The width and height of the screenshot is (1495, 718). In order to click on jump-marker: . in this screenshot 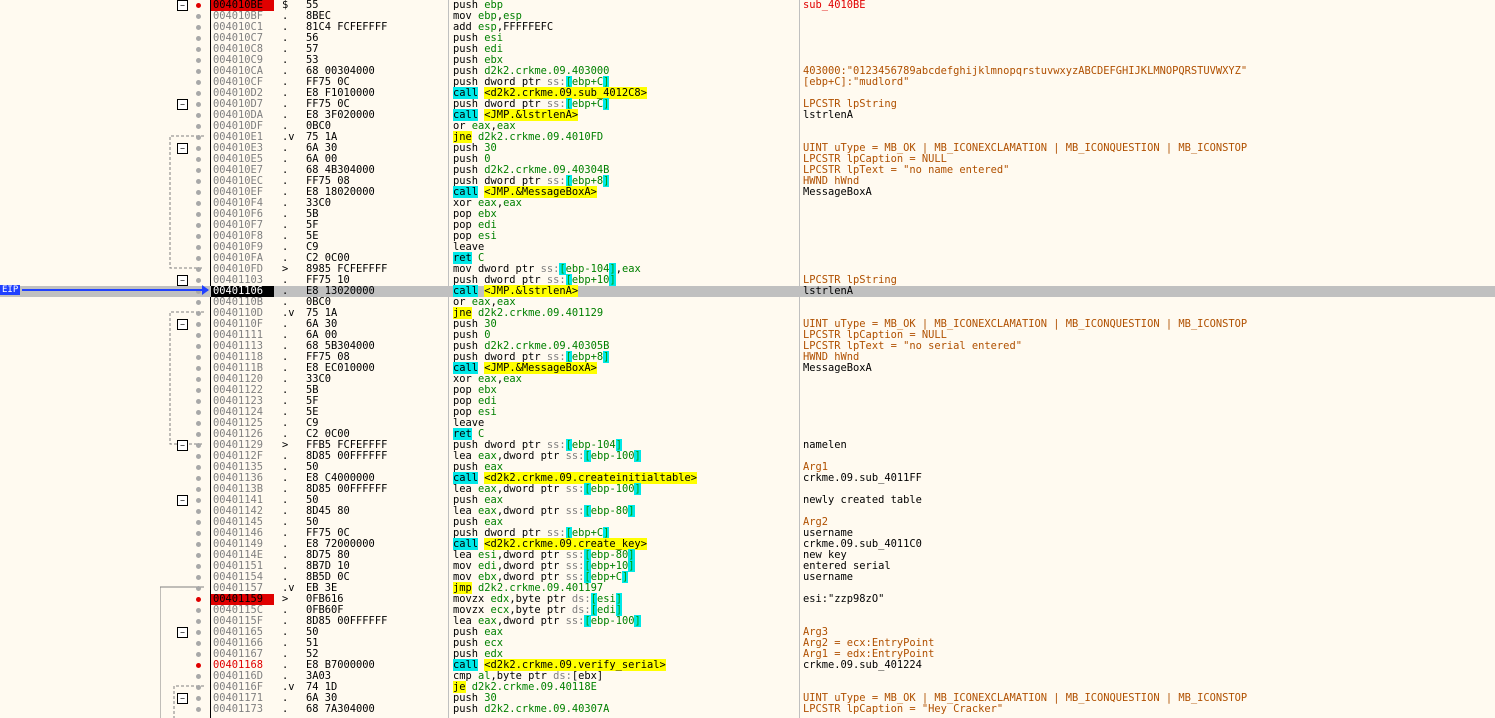, I will do `click(285, 709)`.